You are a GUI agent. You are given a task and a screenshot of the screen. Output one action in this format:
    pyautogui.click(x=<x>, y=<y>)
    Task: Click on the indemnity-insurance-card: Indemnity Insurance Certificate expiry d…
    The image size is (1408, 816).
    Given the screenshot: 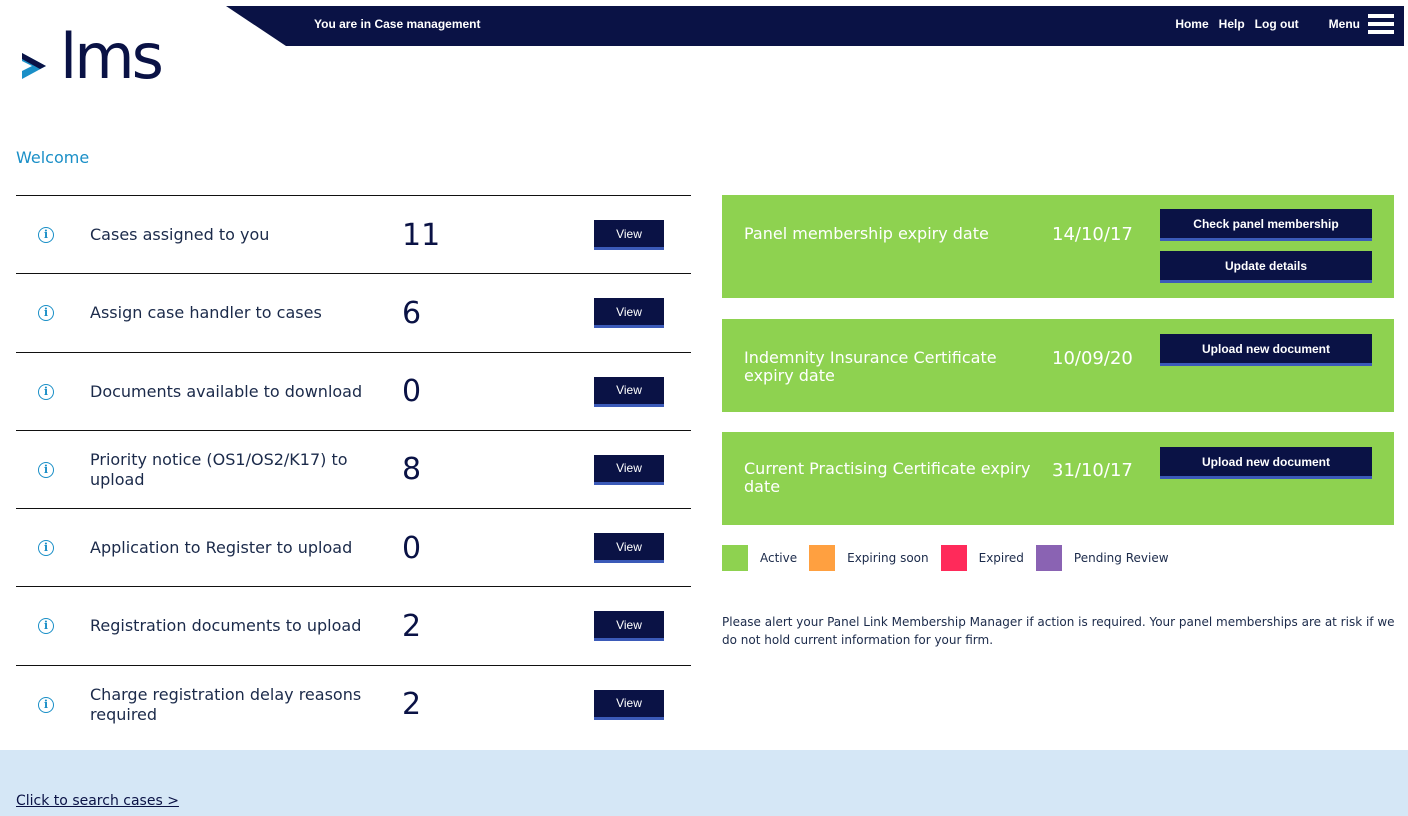 What is the action you would take?
    pyautogui.click(x=1058, y=365)
    